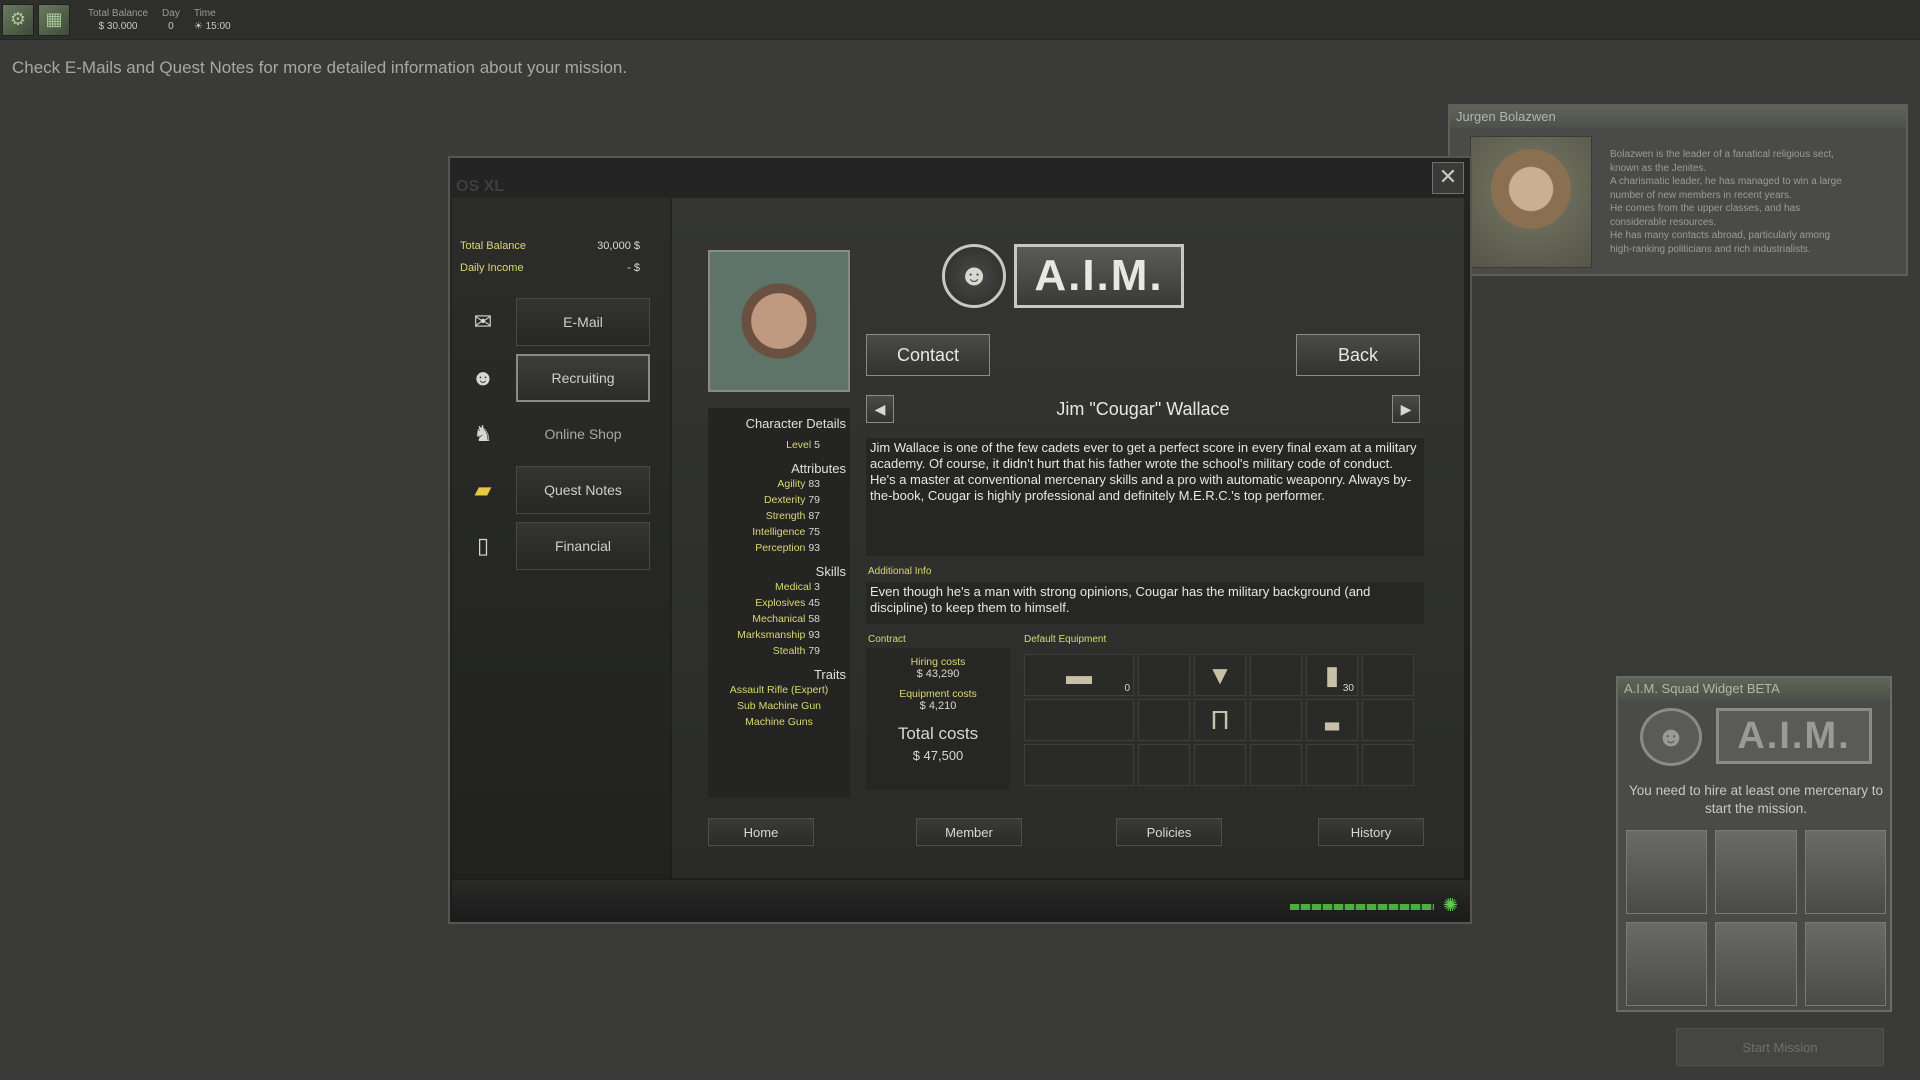 The height and width of the screenshot is (1080, 1920). I want to click on attribute-row: Dexterity 79, so click(779, 500).